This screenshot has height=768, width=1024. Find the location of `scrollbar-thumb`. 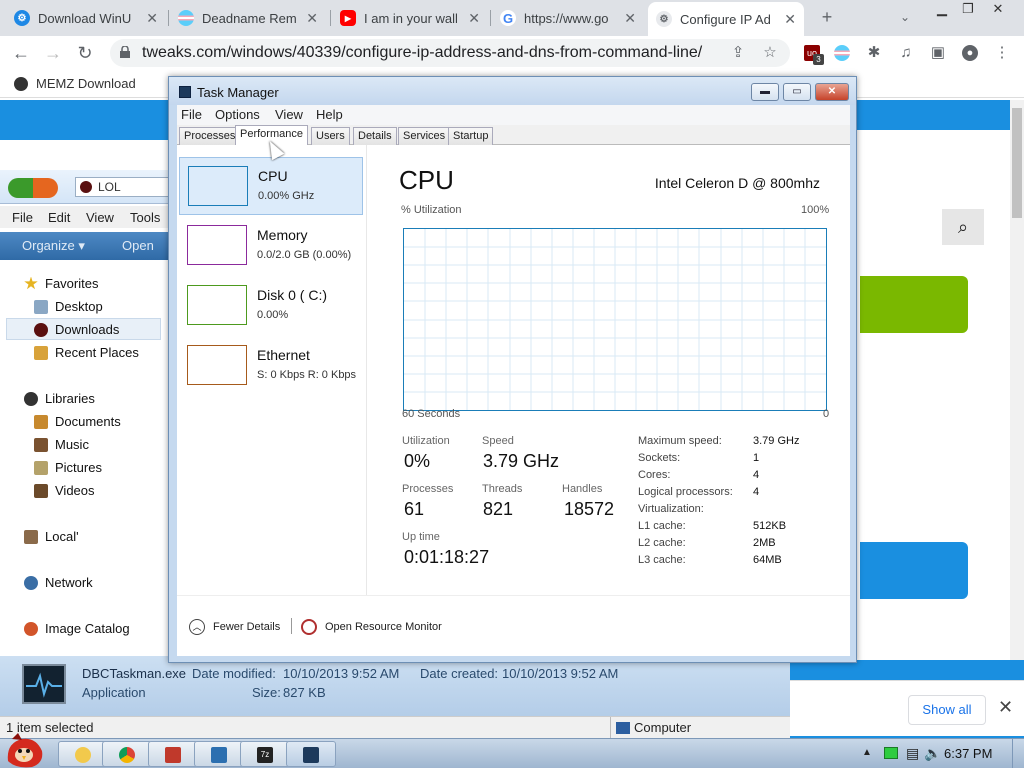

scrollbar-thumb is located at coordinates (1017, 163).